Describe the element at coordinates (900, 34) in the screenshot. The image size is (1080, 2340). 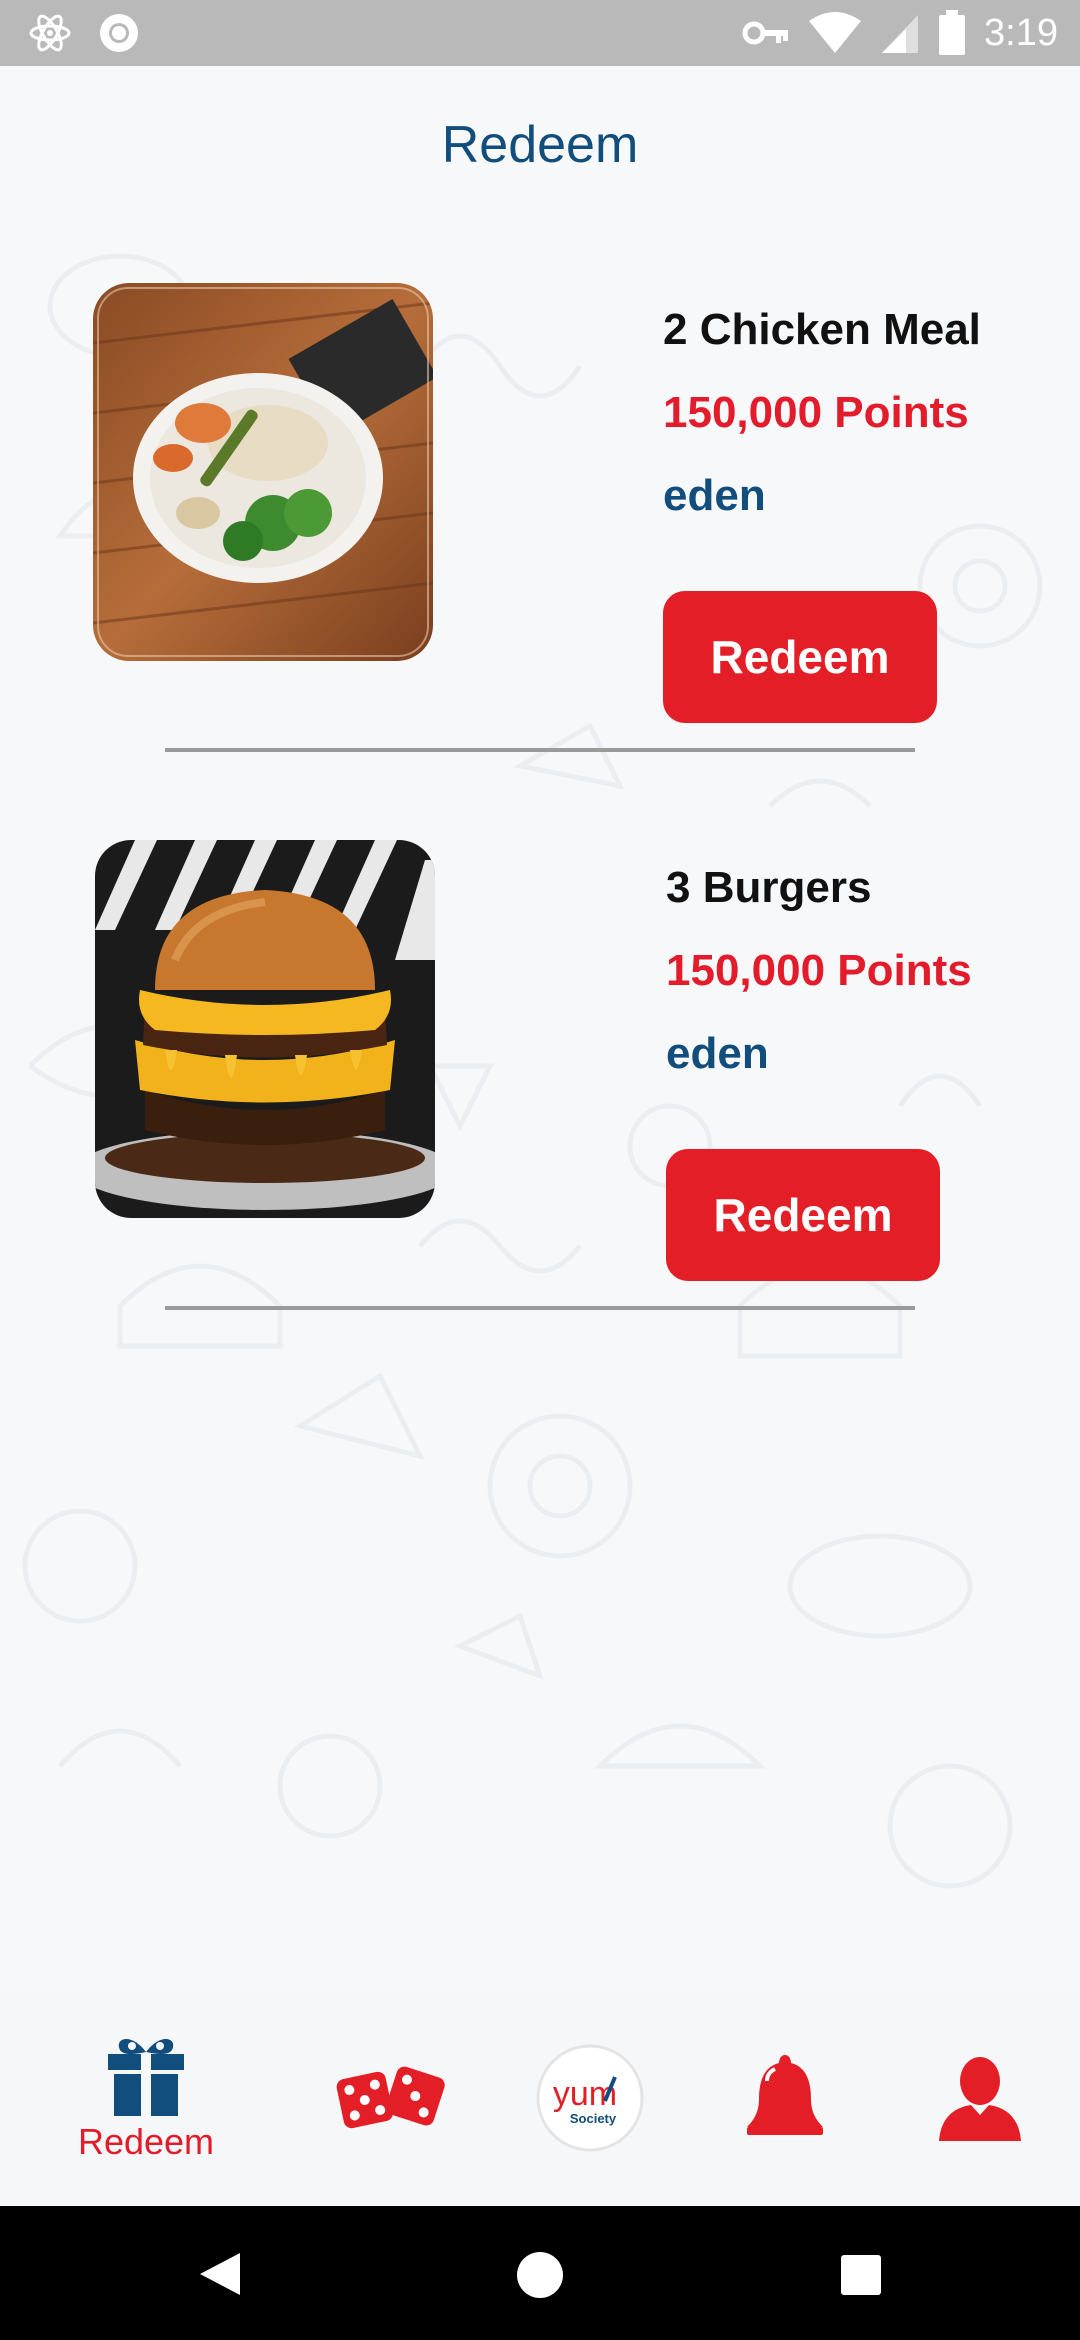
I see `cellular-signal-icon` at that location.